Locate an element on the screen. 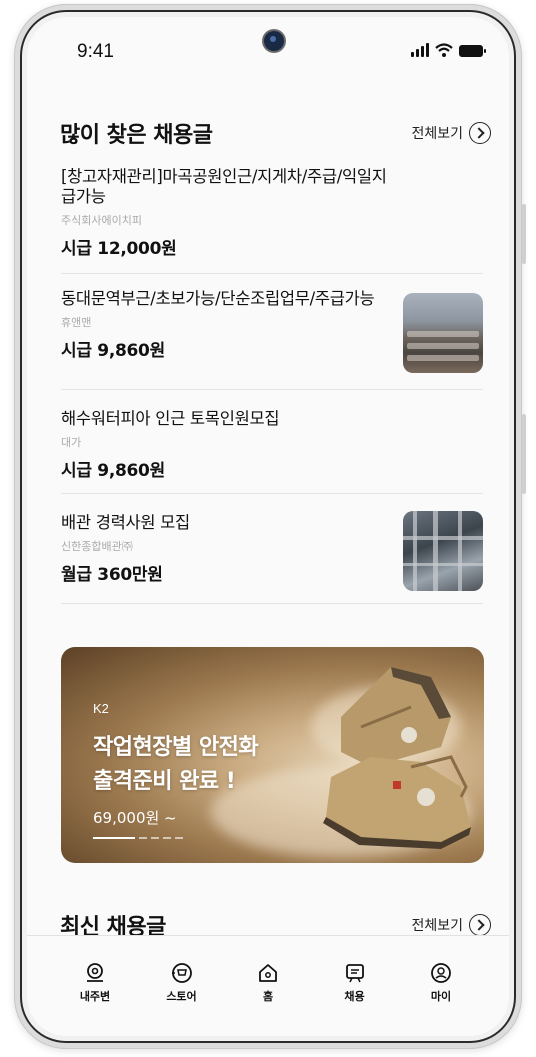  banner-title: 작업현장별 안전화 출격준비 완료 ! is located at coordinates (176, 765).